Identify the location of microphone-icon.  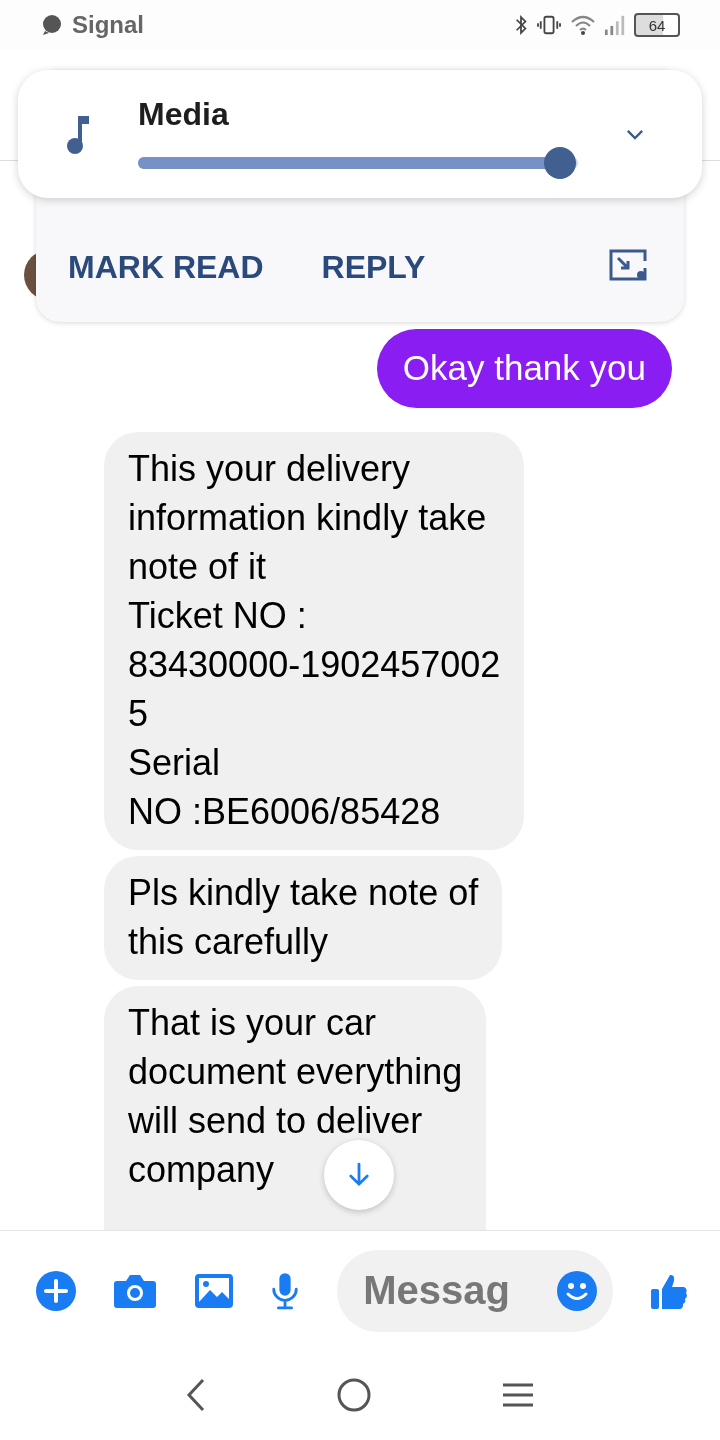
(285, 1290).